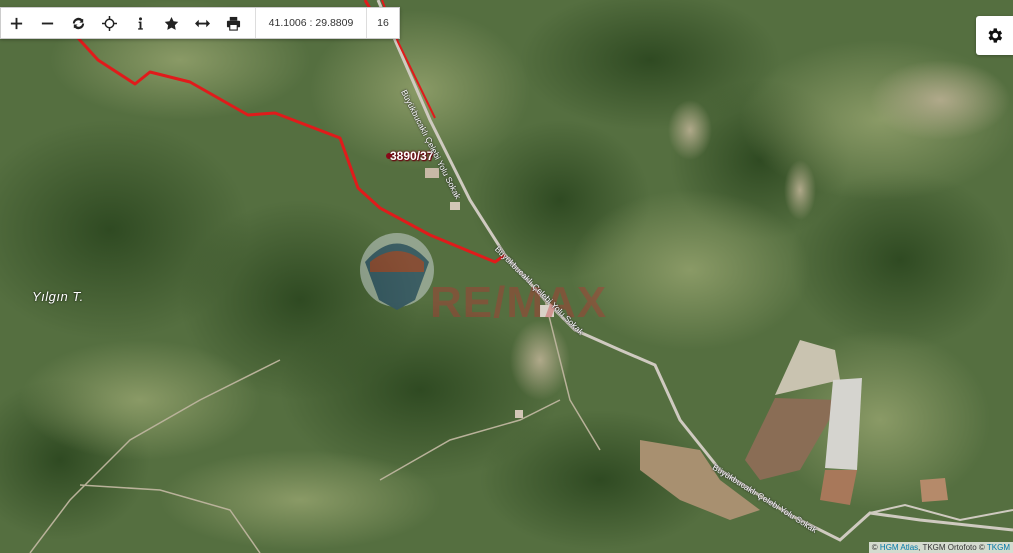  I want to click on attribution-atlas-link: HGM Atlas, so click(899, 547).